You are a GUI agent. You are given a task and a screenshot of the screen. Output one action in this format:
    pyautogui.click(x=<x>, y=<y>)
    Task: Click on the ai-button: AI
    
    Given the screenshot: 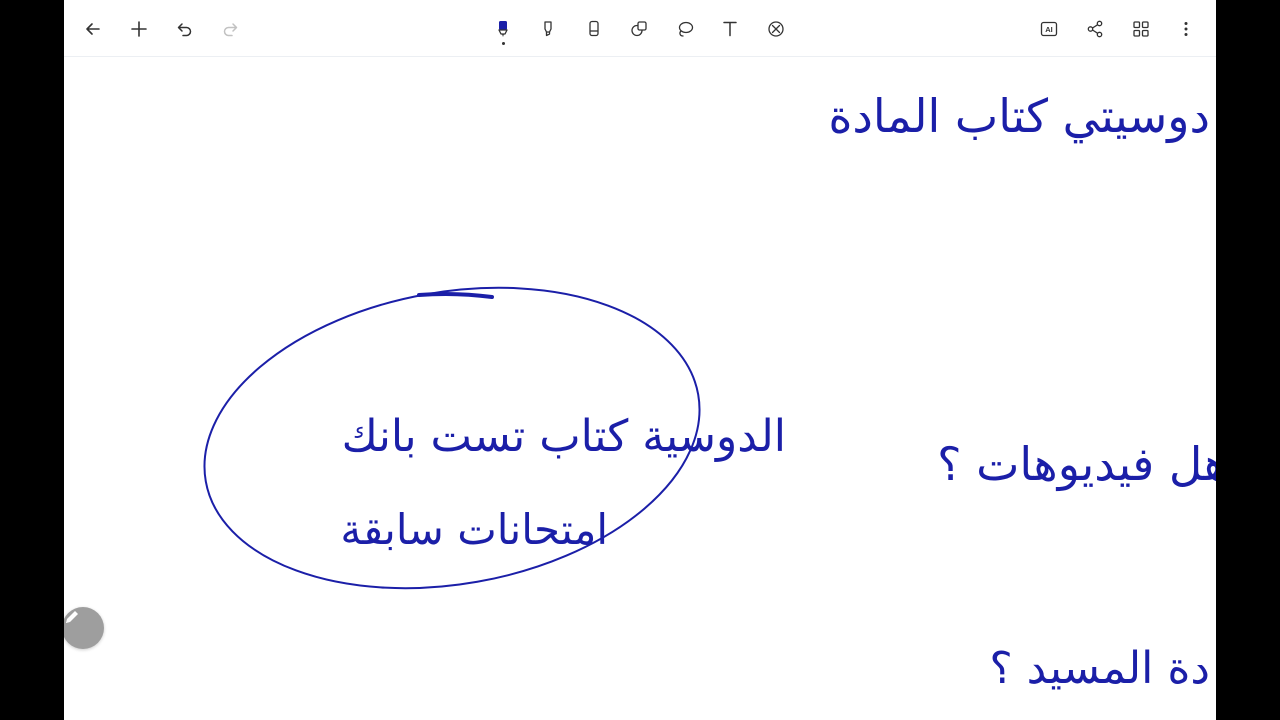 What is the action you would take?
    pyautogui.click(x=1049, y=29)
    